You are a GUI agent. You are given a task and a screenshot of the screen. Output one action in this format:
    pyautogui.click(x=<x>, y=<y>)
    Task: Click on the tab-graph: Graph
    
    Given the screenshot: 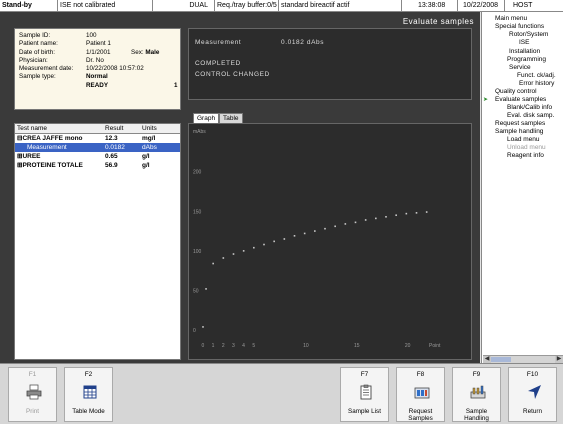 What is the action you would take?
    pyautogui.click(x=206, y=118)
    